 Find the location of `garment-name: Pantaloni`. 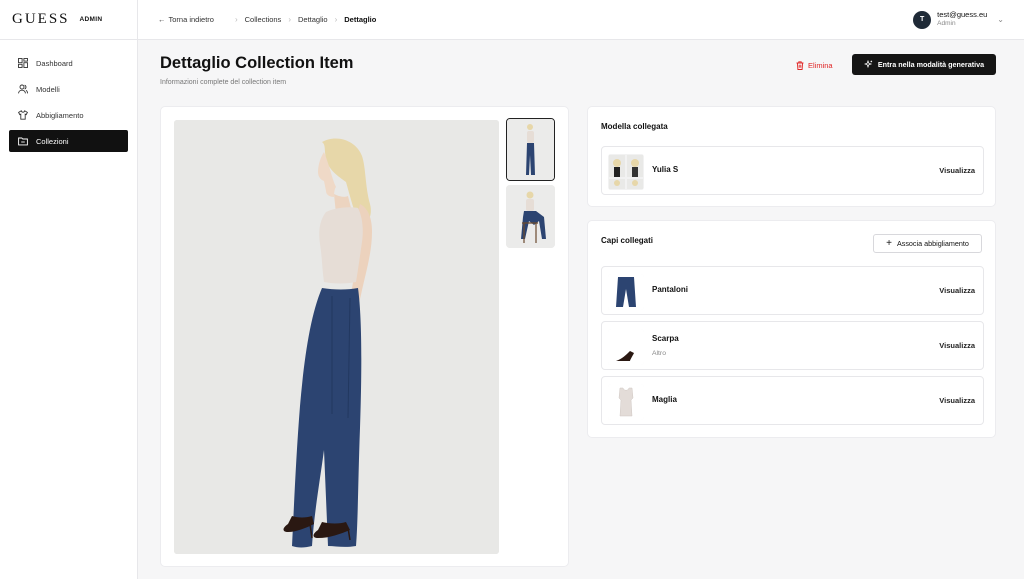

garment-name: Pantaloni is located at coordinates (670, 289).